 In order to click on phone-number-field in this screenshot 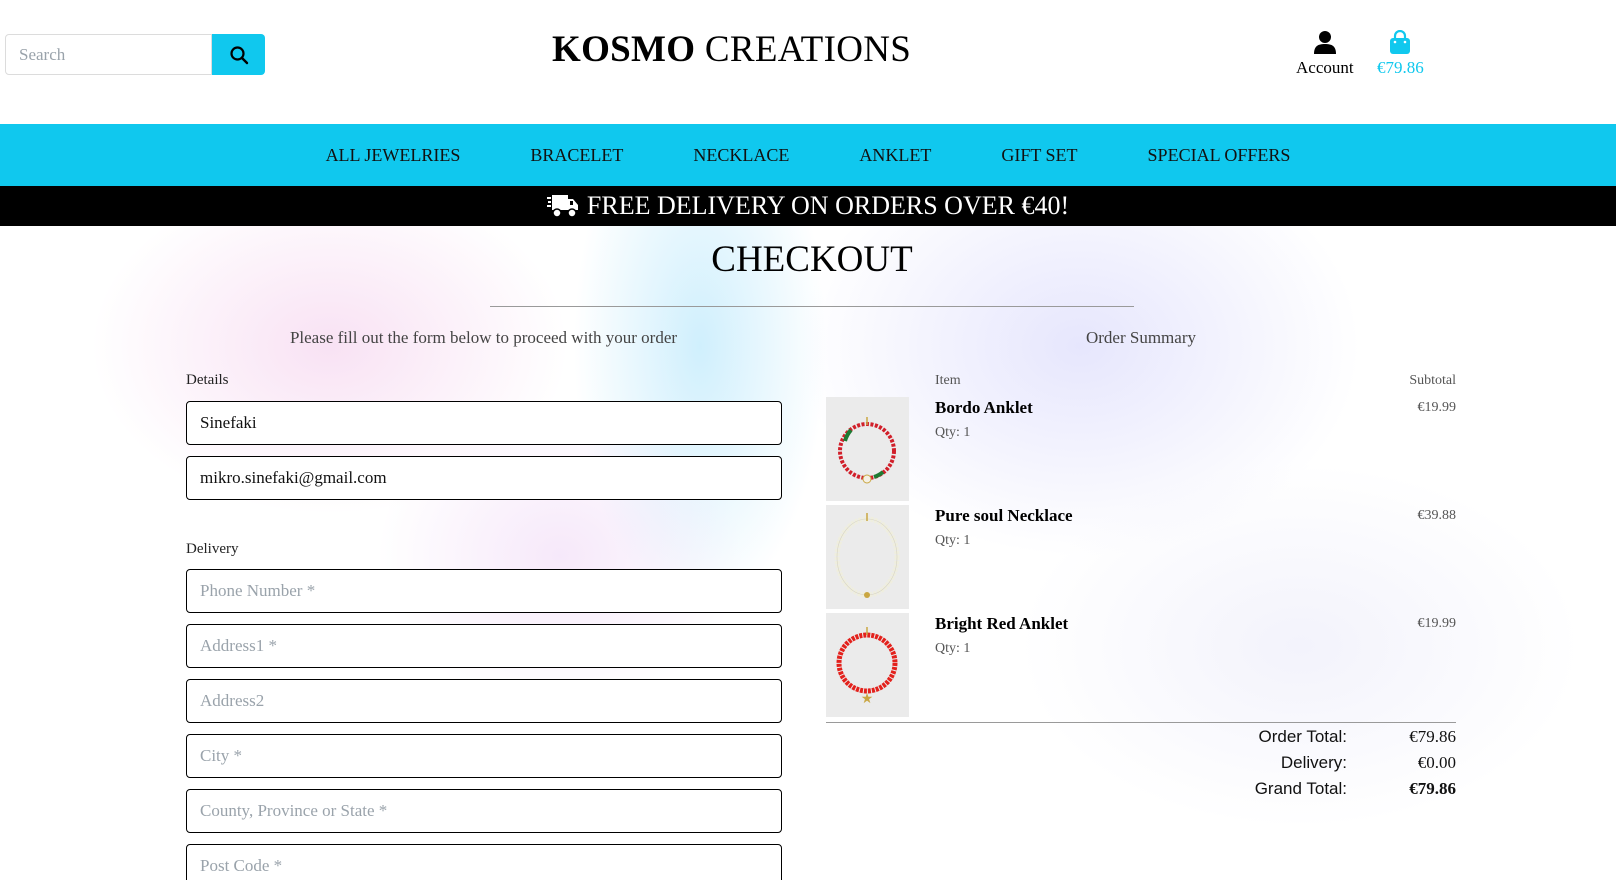, I will do `click(484, 591)`.